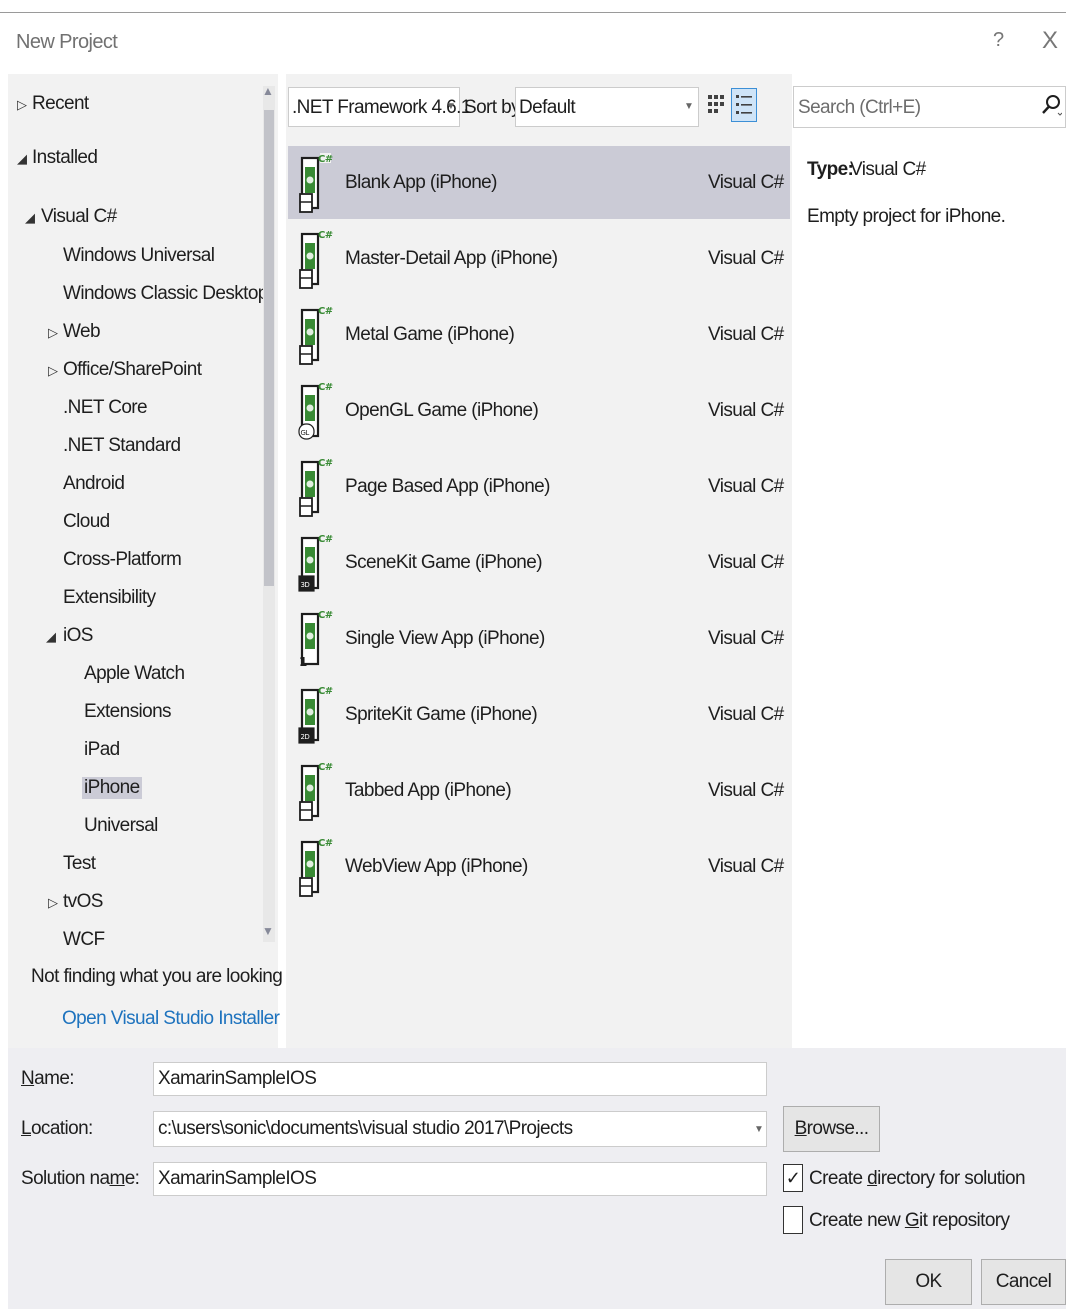 Image resolution: width=1066 pixels, height=1309 pixels. Describe the element at coordinates (82, 332) in the screenshot. I see `tree-item-web: Web` at that location.